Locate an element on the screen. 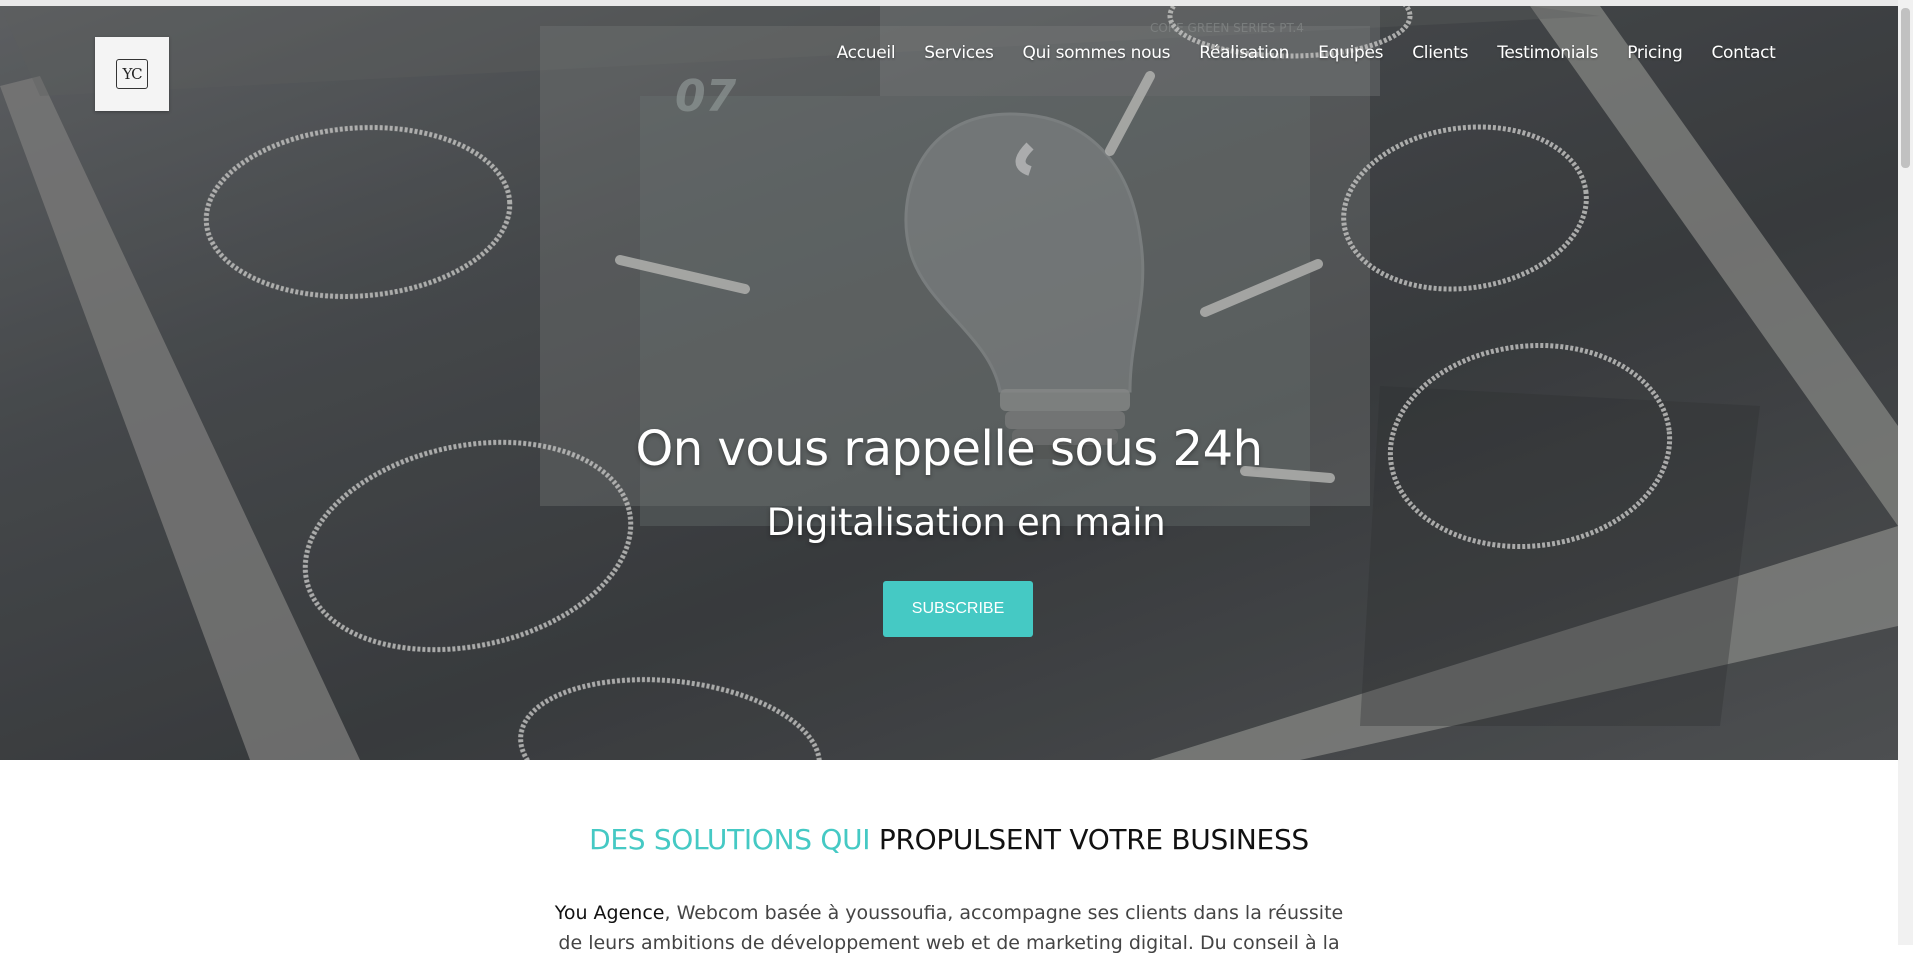  section-title-accent: DES SOLUTIONS QUI is located at coordinates (730, 839).